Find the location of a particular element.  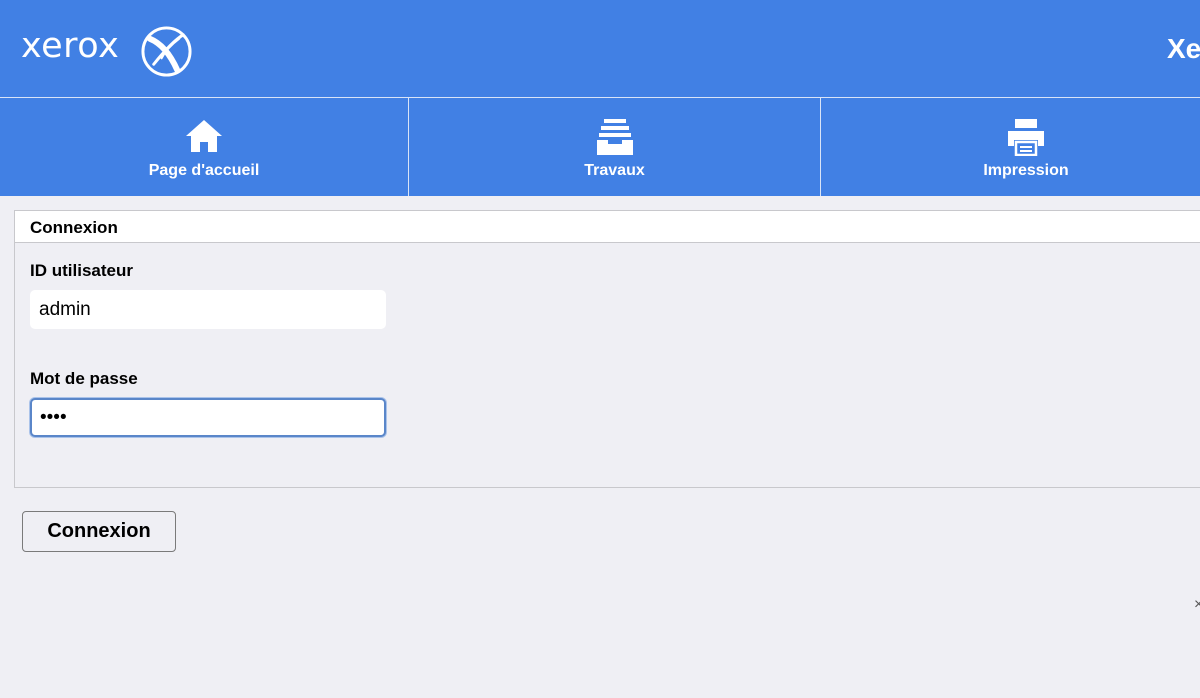

login-section-title: Connexion is located at coordinates (74, 227).